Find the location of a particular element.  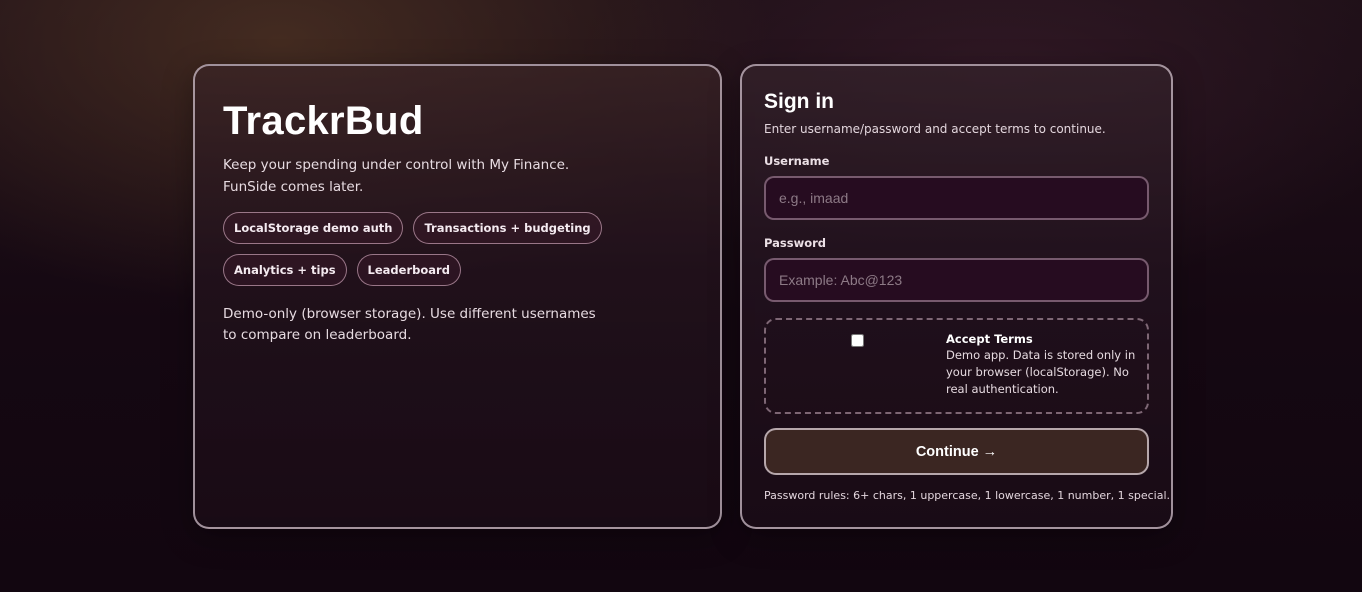

feature-chip-analytics: Analytics + tips is located at coordinates (285, 270).